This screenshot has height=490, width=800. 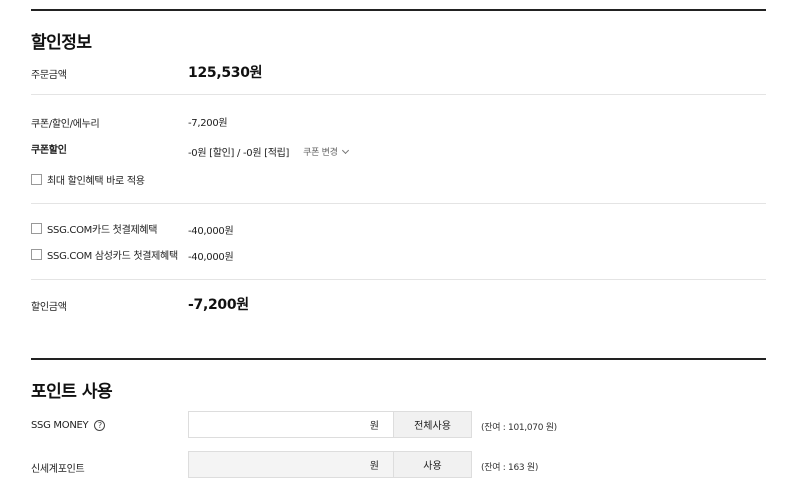 What do you see at coordinates (208, 123) in the screenshot?
I see `coupon-value: -7,200원` at bounding box center [208, 123].